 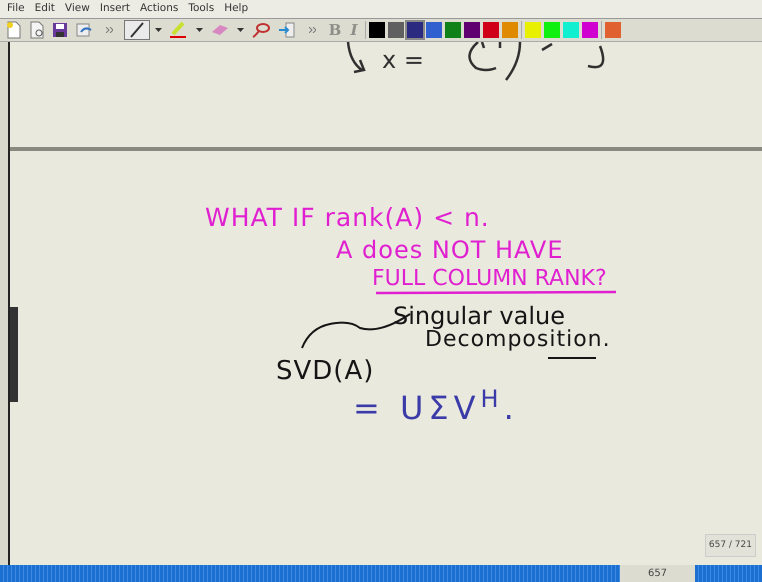 I want to click on menu-item: Help, so click(x=236, y=9).